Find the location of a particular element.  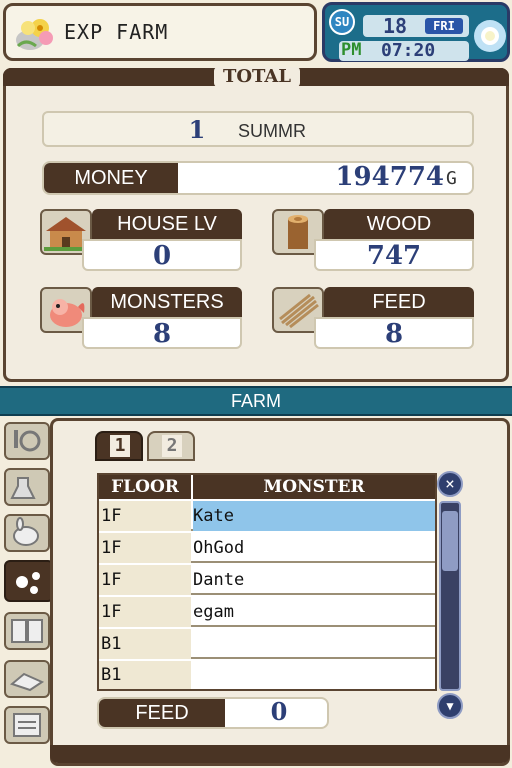

page-tab-1: 1 is located at coordinates (119, 446).